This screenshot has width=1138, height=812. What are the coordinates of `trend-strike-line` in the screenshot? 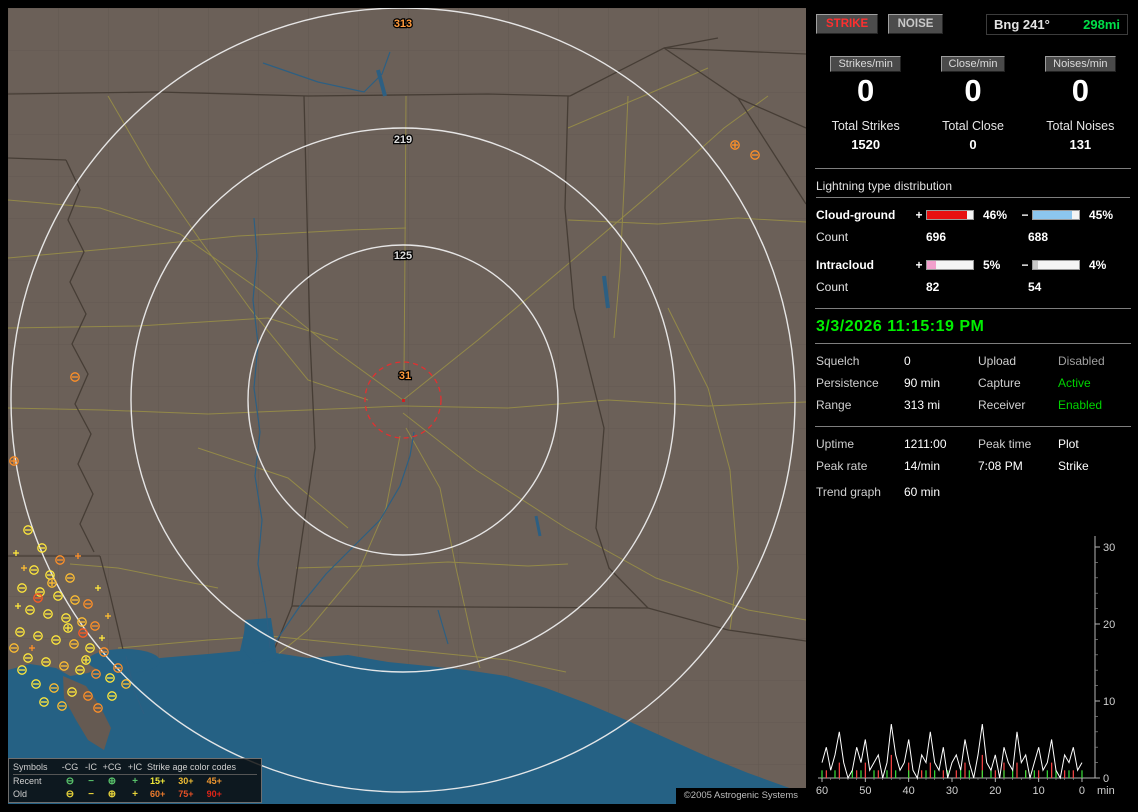 It's located at (952, 752).